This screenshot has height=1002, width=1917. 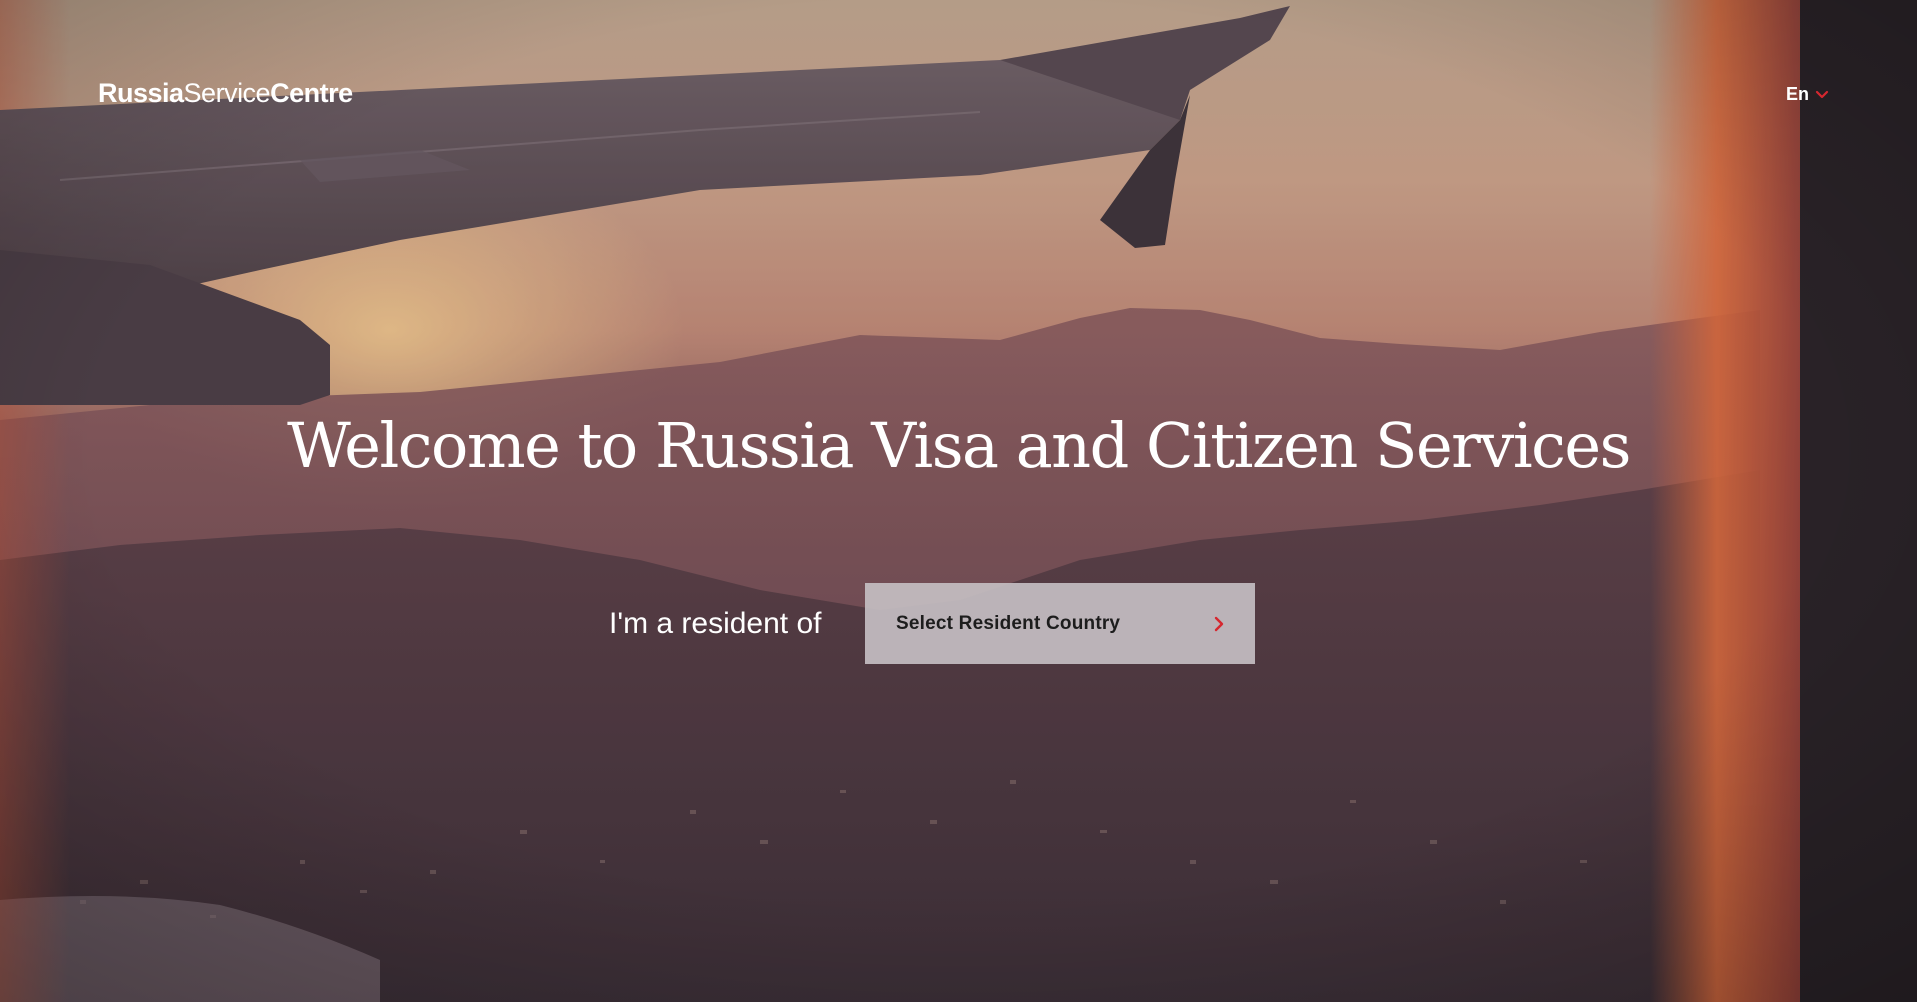 I want to click on language-selector: En, so click(x=1807, y=94).